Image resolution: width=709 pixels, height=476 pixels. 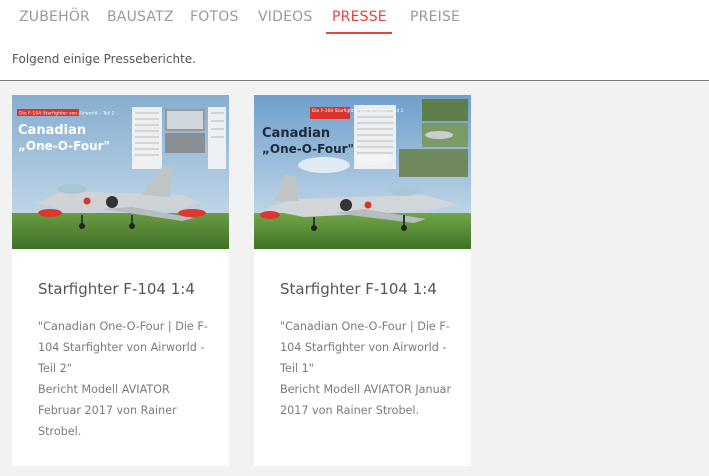 I want to click on tab-videos: VIDEOS, so click(x=285, y=17).